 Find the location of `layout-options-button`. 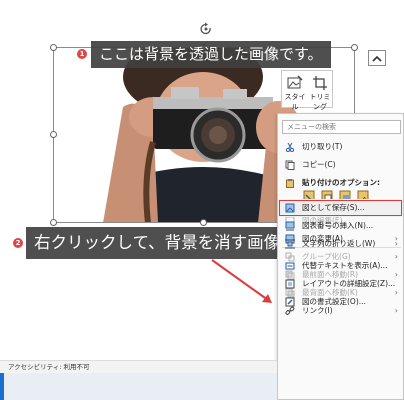

layout-options-button is located at coordinates (377, 58).